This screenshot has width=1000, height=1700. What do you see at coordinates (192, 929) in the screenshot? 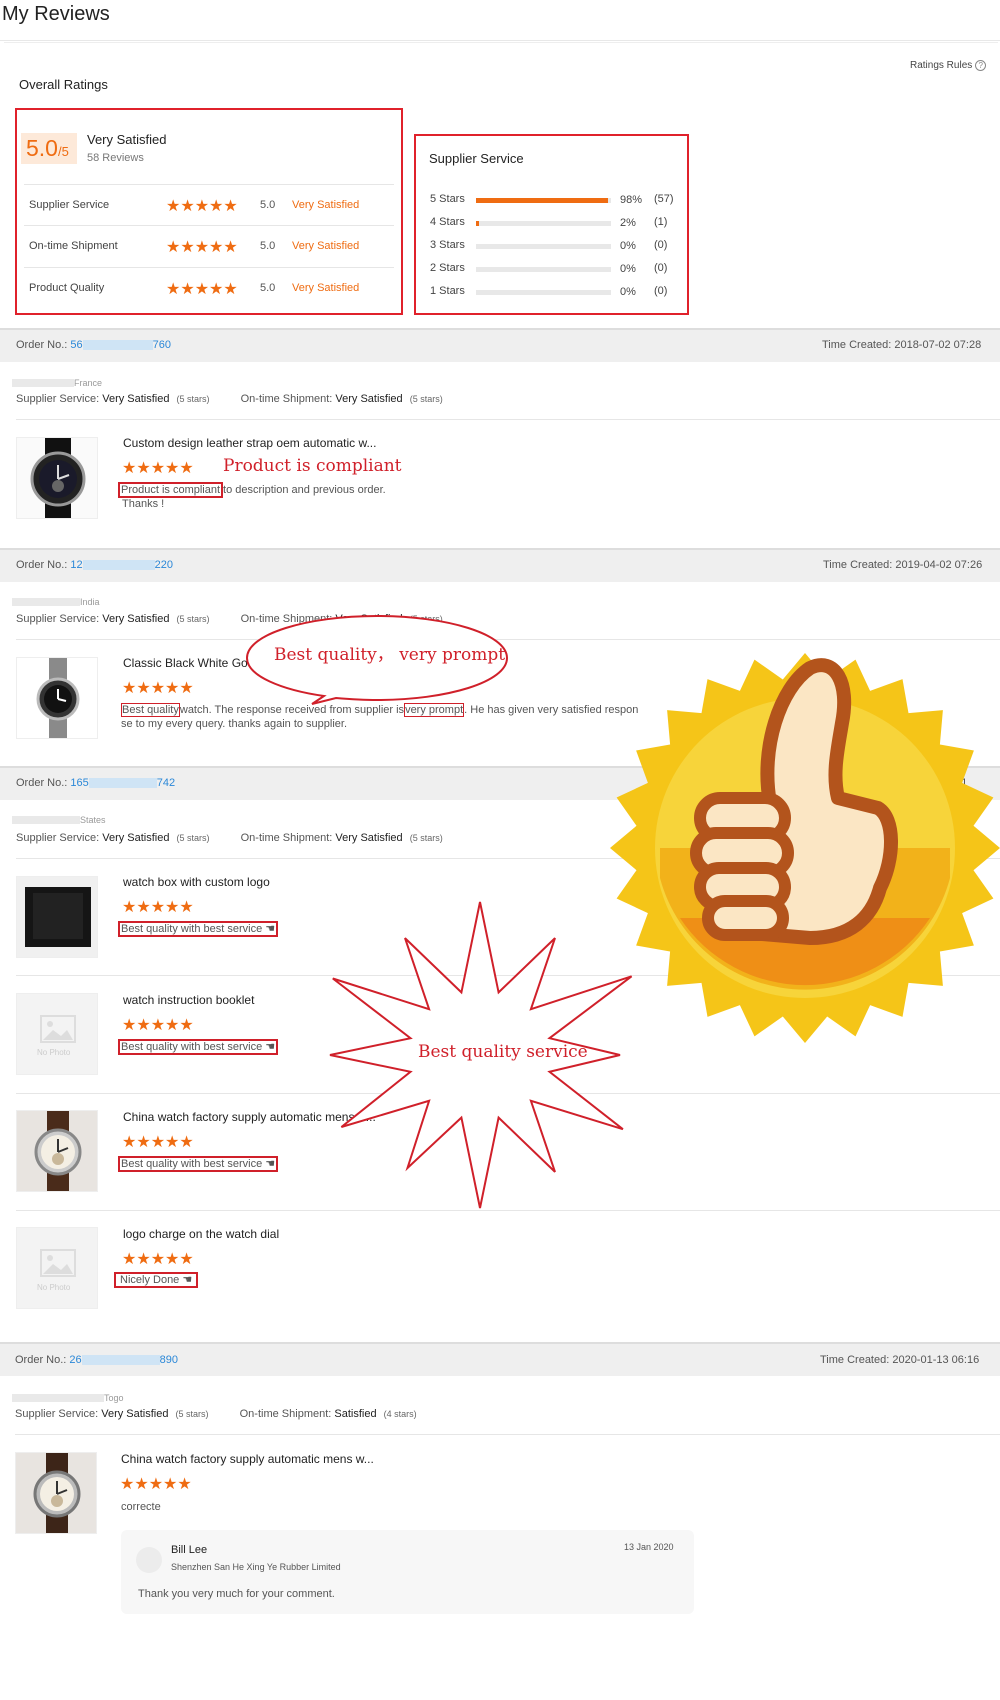
I see `review-value: Best quality with best service` at bounding box center [192, 929].